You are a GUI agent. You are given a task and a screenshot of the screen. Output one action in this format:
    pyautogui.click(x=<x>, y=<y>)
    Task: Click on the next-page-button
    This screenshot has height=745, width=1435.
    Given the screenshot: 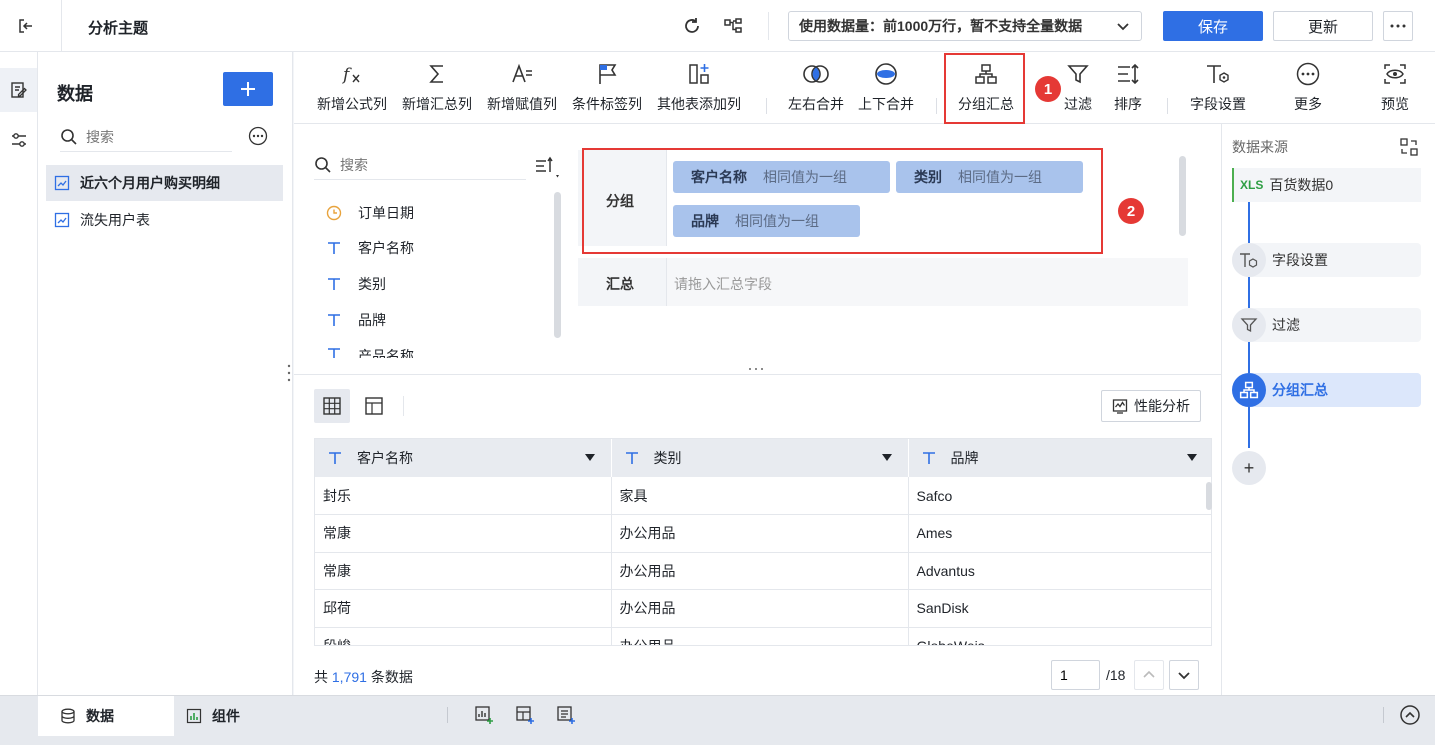 What is the action you would take?
    pyautogui.click(x=1184, y=675)
    